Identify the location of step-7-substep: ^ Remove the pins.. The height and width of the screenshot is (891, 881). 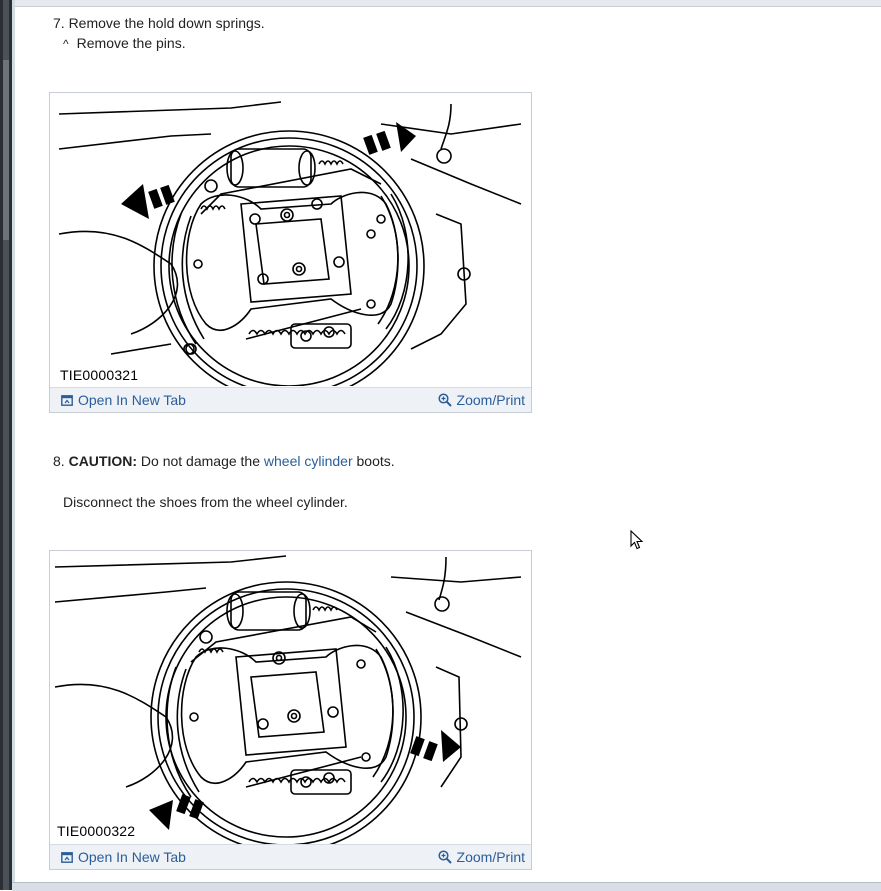
(124, 43).